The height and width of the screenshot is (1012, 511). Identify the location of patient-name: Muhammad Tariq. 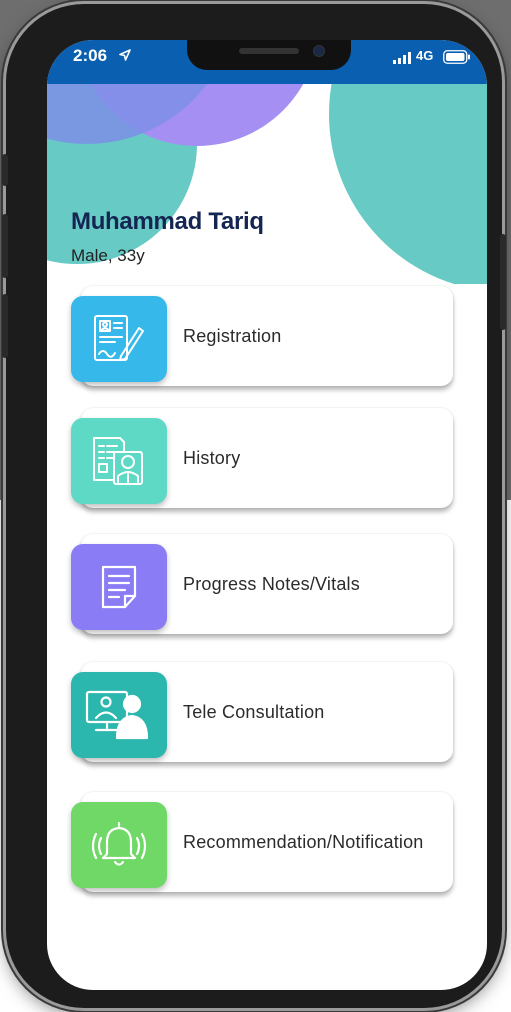
(167, 221).